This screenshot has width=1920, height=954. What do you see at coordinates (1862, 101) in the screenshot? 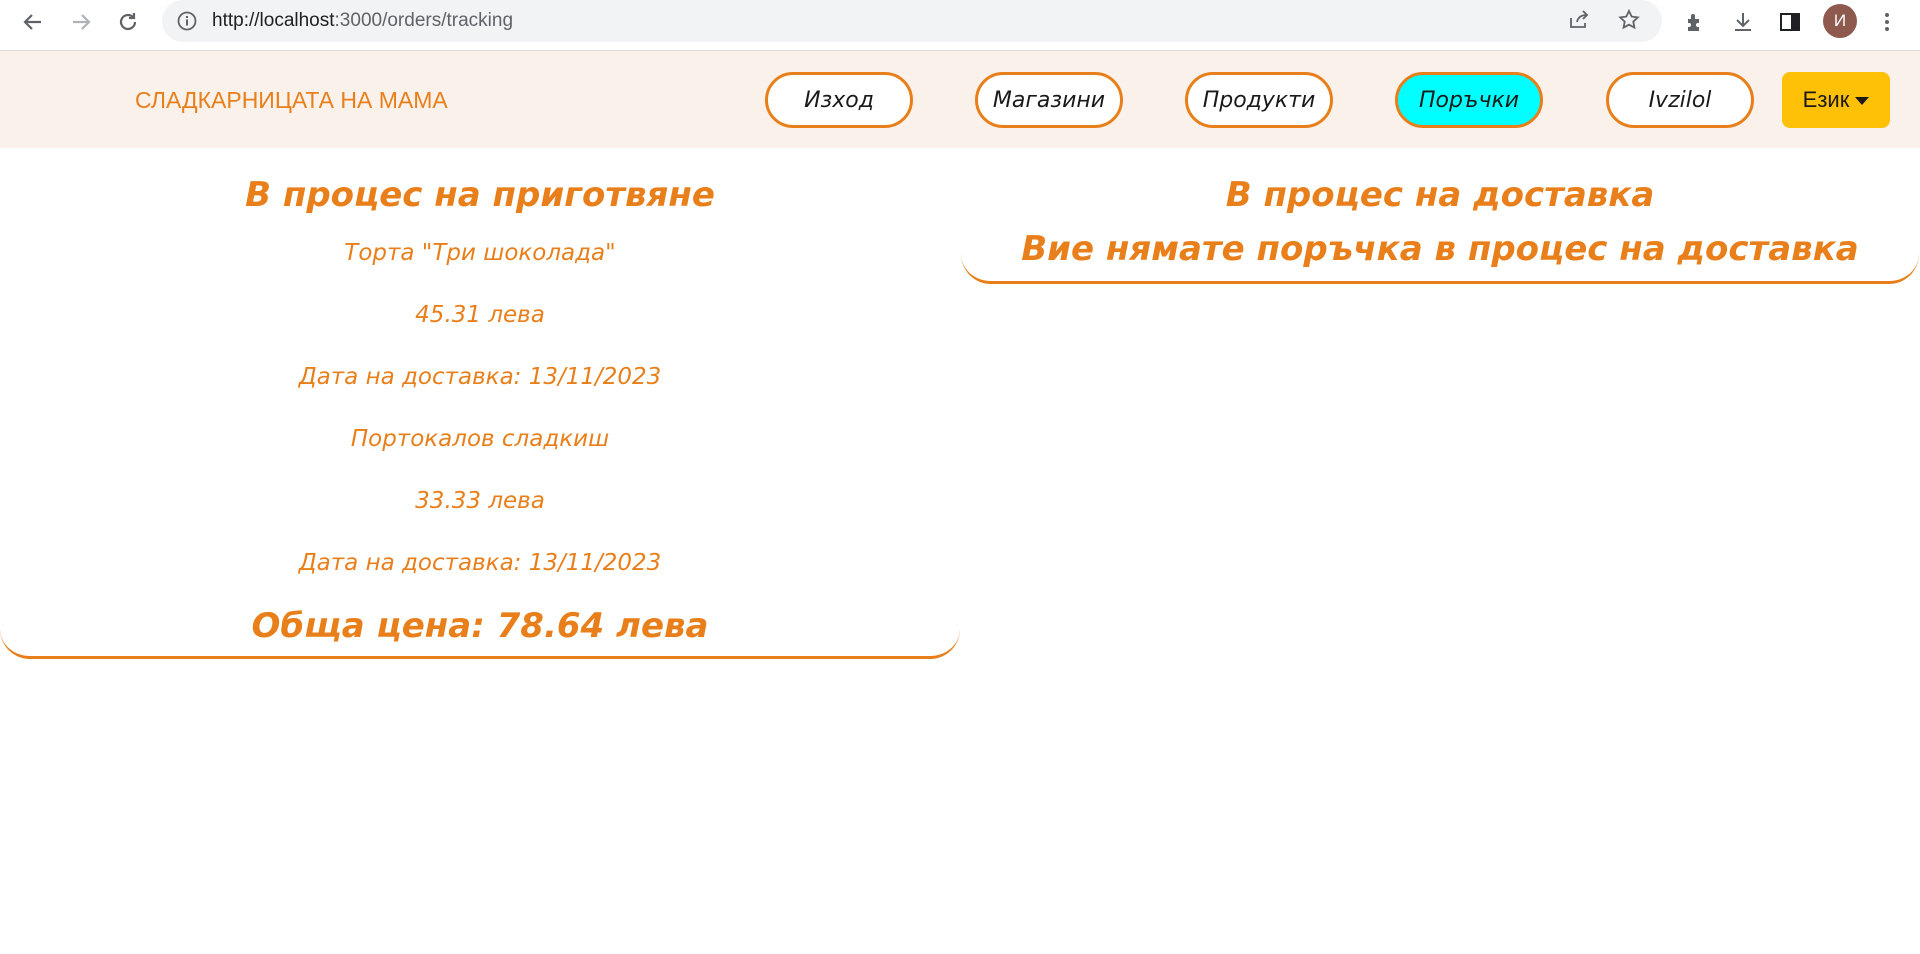
I see `caret-down-icon` at bounding box center [1862, 101].